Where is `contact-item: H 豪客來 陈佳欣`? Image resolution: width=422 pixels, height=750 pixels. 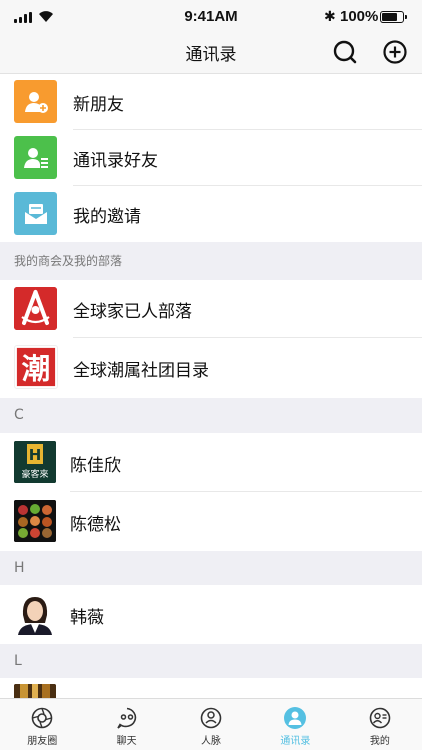 contact-item: H 豪客來 陈佳欣 is located at coordinates (211, 462).